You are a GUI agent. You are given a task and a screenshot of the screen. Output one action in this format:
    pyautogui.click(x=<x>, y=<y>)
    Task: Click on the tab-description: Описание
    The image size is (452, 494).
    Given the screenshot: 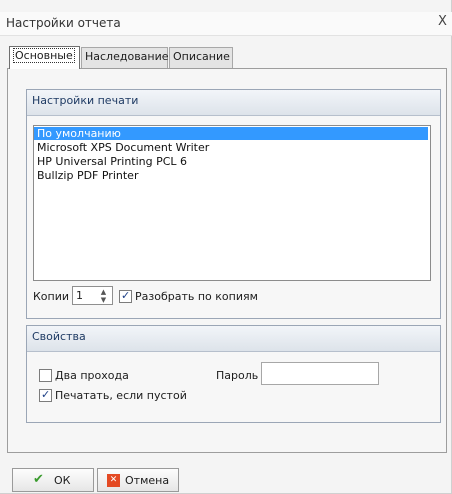 What is the action you would take?
    pyautogui.click(x=201, y=57)
    